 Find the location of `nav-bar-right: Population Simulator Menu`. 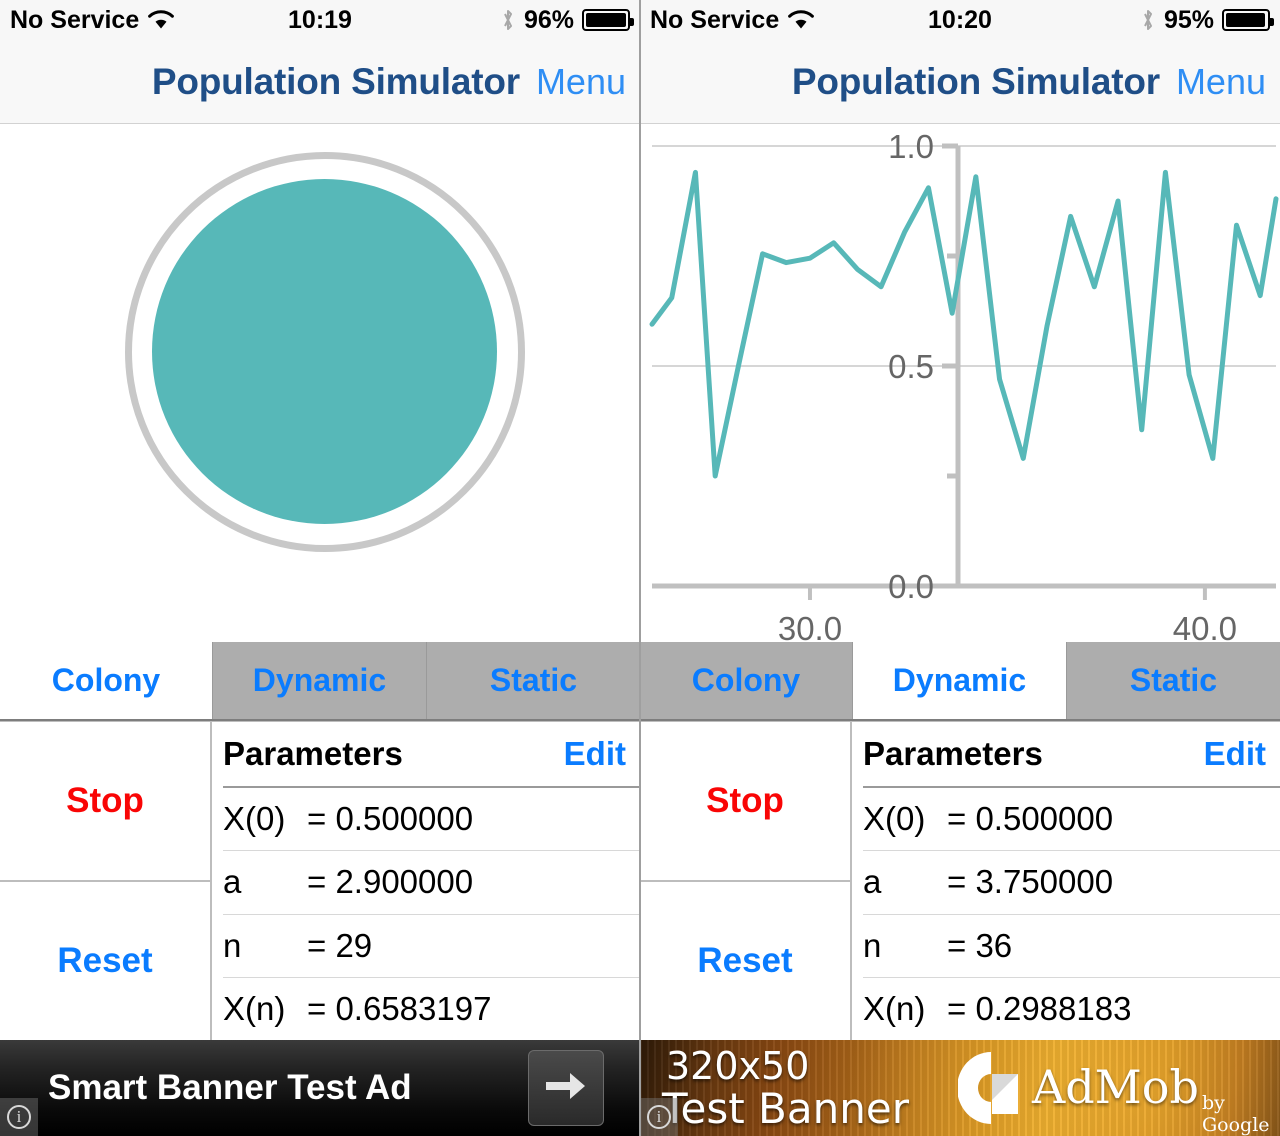

nav-bar-right: Population Simulator Menu is located at coordinates (960, 82).